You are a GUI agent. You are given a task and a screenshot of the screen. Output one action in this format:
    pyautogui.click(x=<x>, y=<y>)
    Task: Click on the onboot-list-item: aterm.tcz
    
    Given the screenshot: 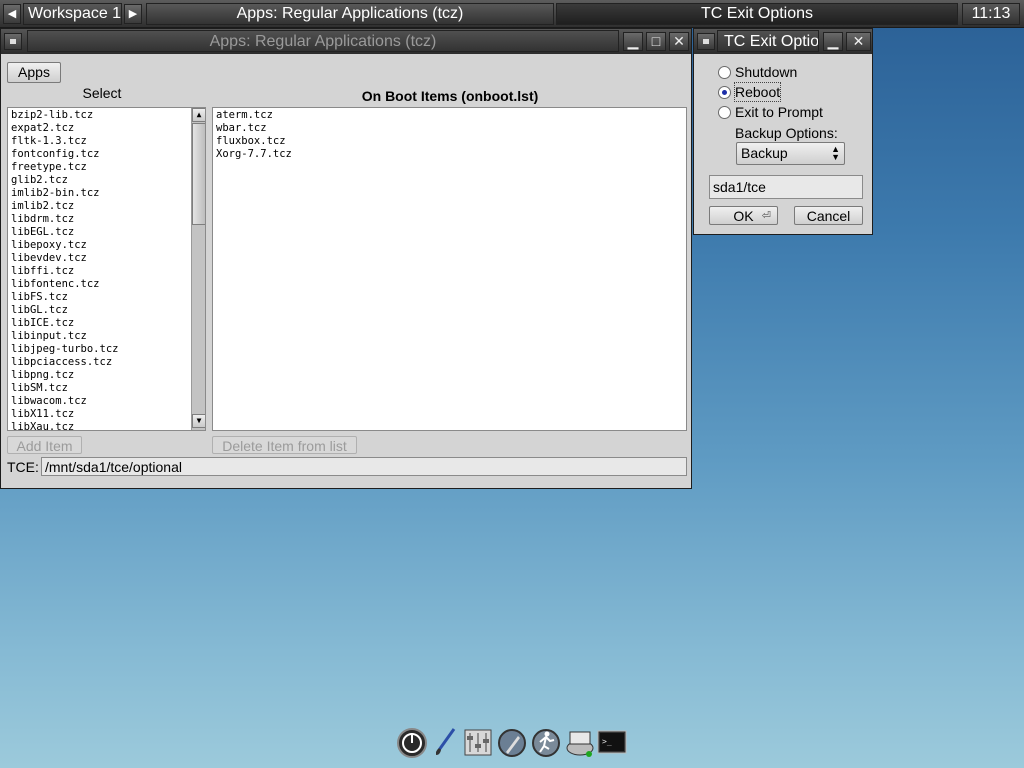 What is the action you would take?
    pyautogui.click(x=449, y=115)
    